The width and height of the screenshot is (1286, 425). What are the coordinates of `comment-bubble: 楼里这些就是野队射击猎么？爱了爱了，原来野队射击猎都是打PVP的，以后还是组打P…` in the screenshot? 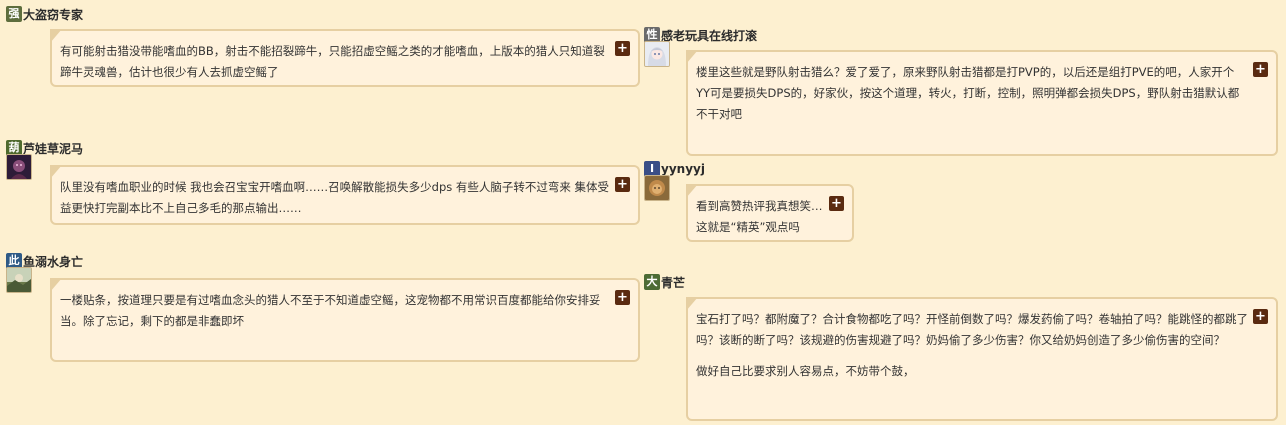 It's located at (982, 103).